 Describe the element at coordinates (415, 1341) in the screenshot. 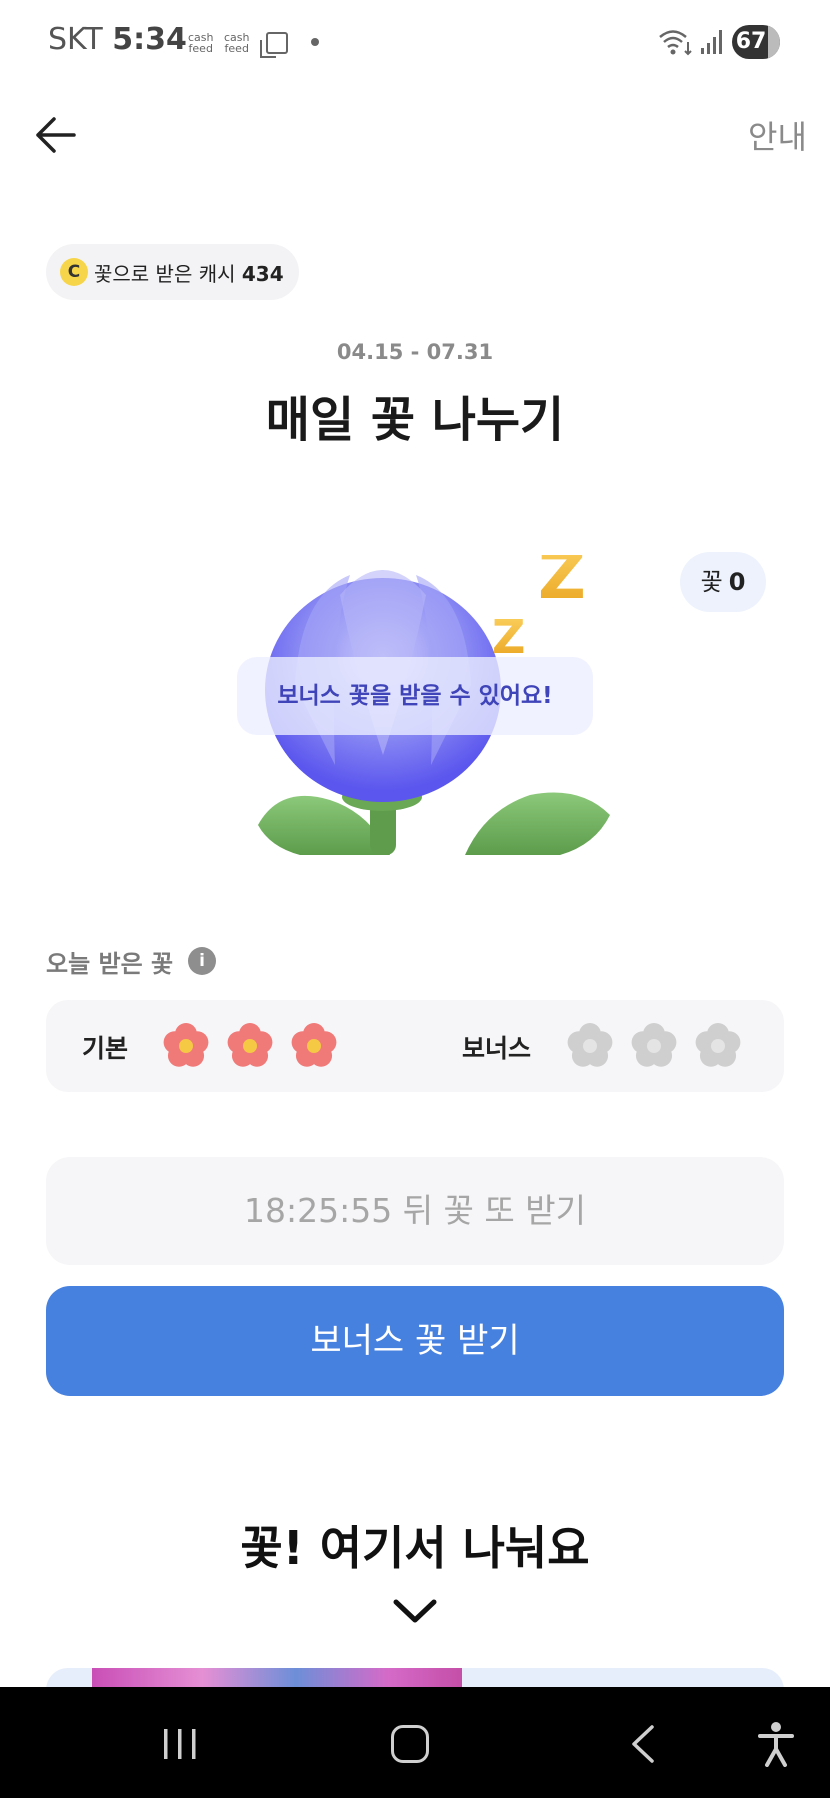

I see `get-bonus-flower-button: 보너스 꽃 받기` at that location.